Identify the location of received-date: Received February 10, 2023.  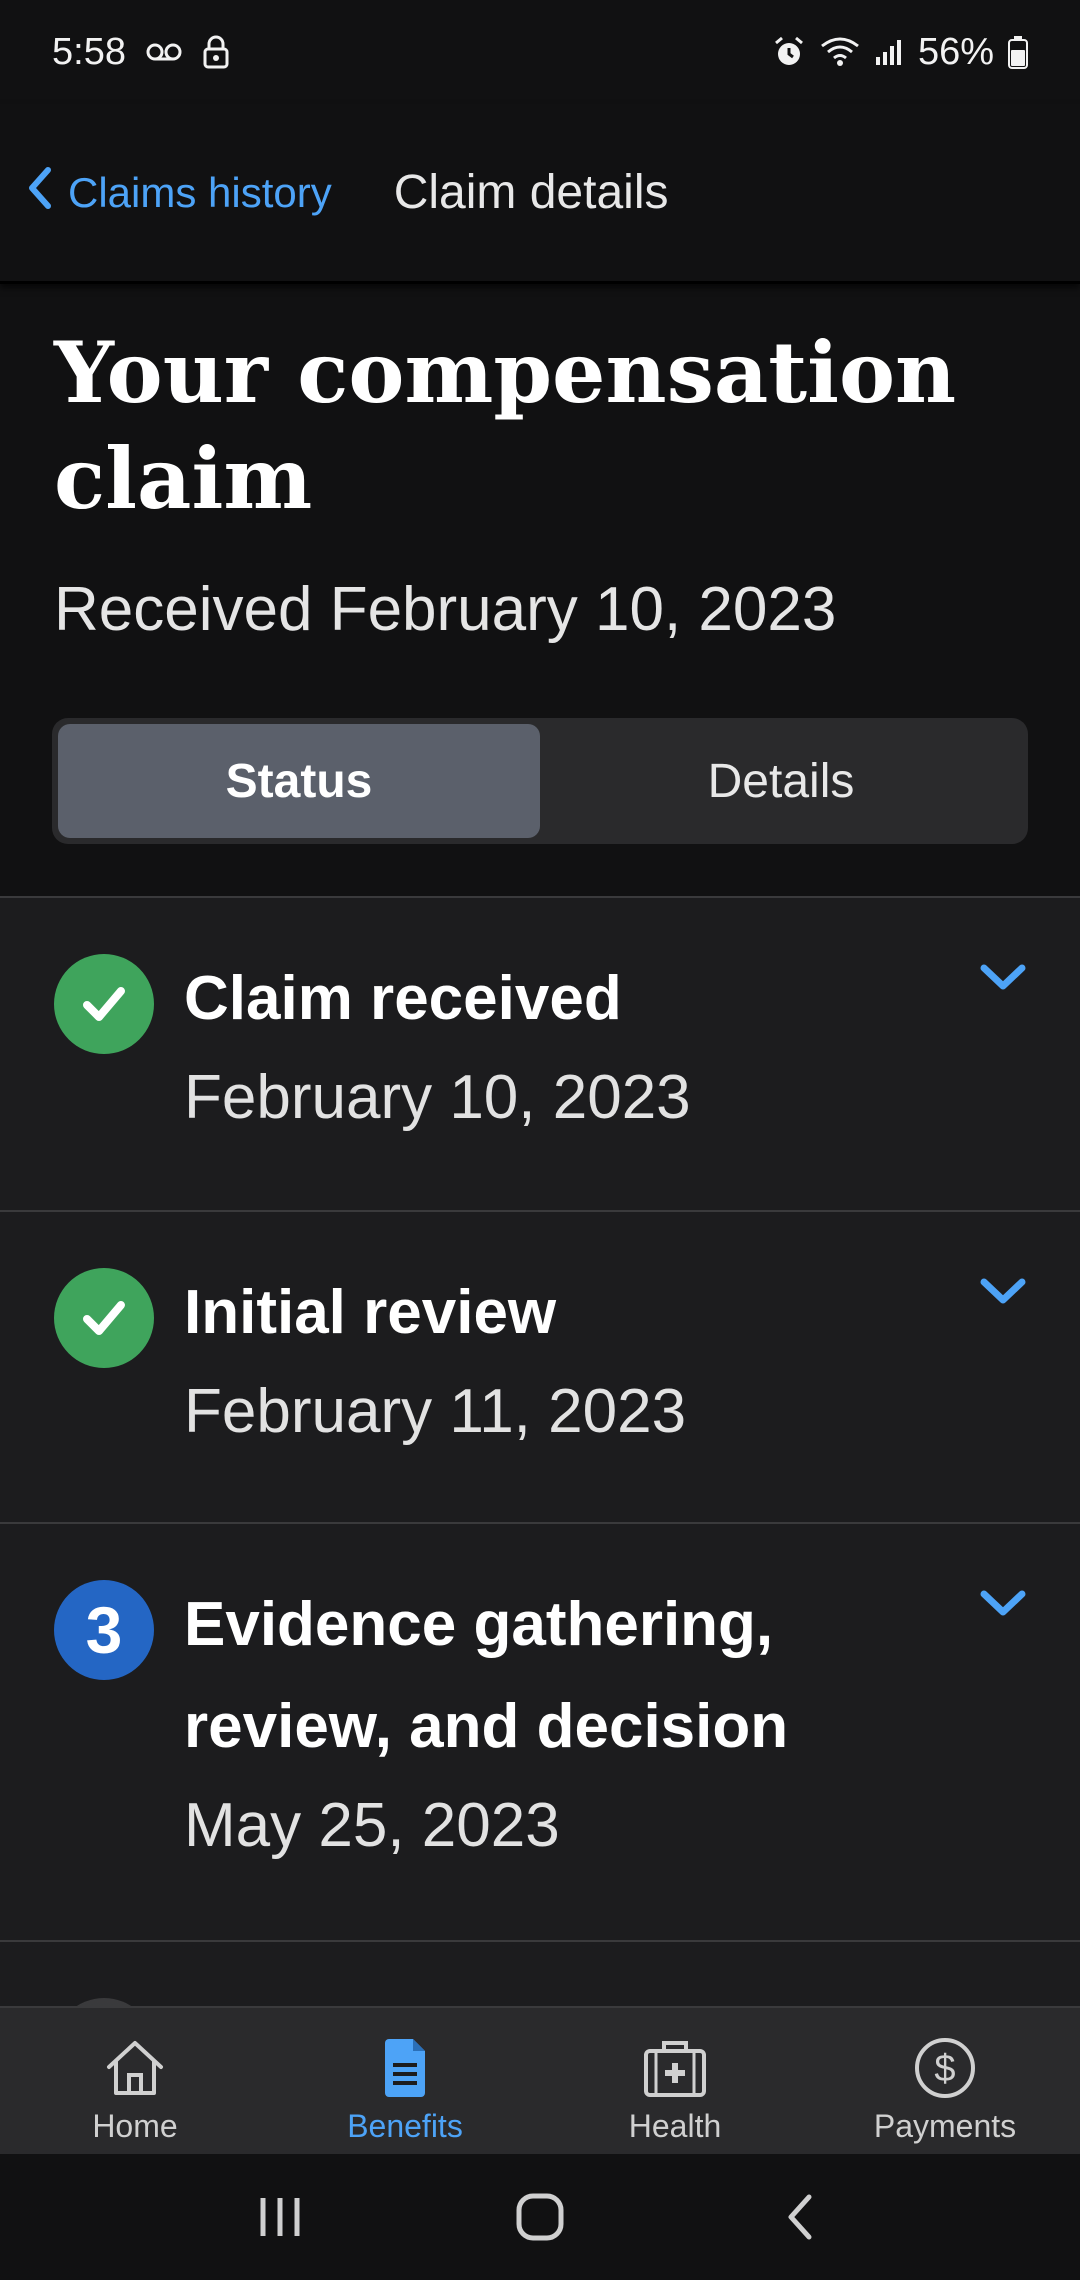
(445, 609).